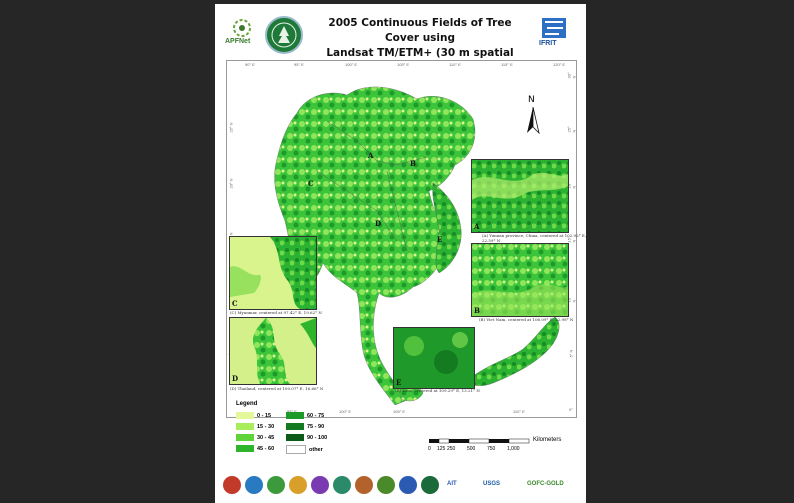 This screenshot has height=503, width=794. Describe the element at coordinates (264, 416) in the screenshot. I see `legend-label: 0 - 15` at that location.